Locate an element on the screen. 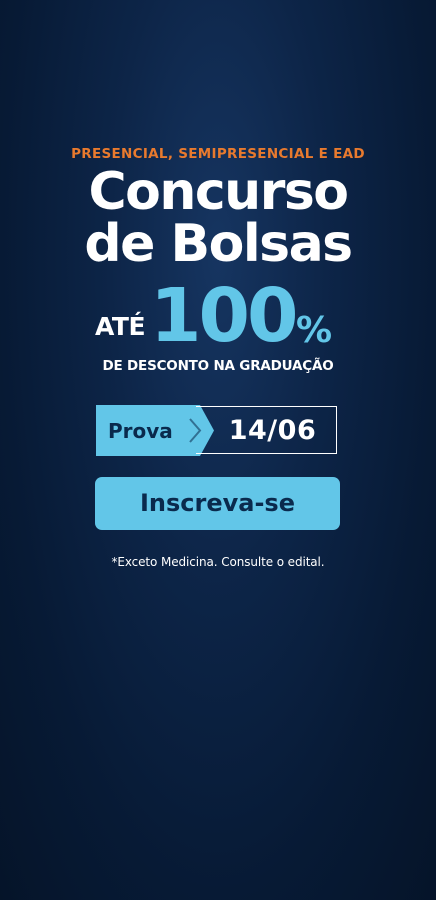 This screenshot has height=900, width=436. title-line-1: Concurso is located at coordinates (218, 192).